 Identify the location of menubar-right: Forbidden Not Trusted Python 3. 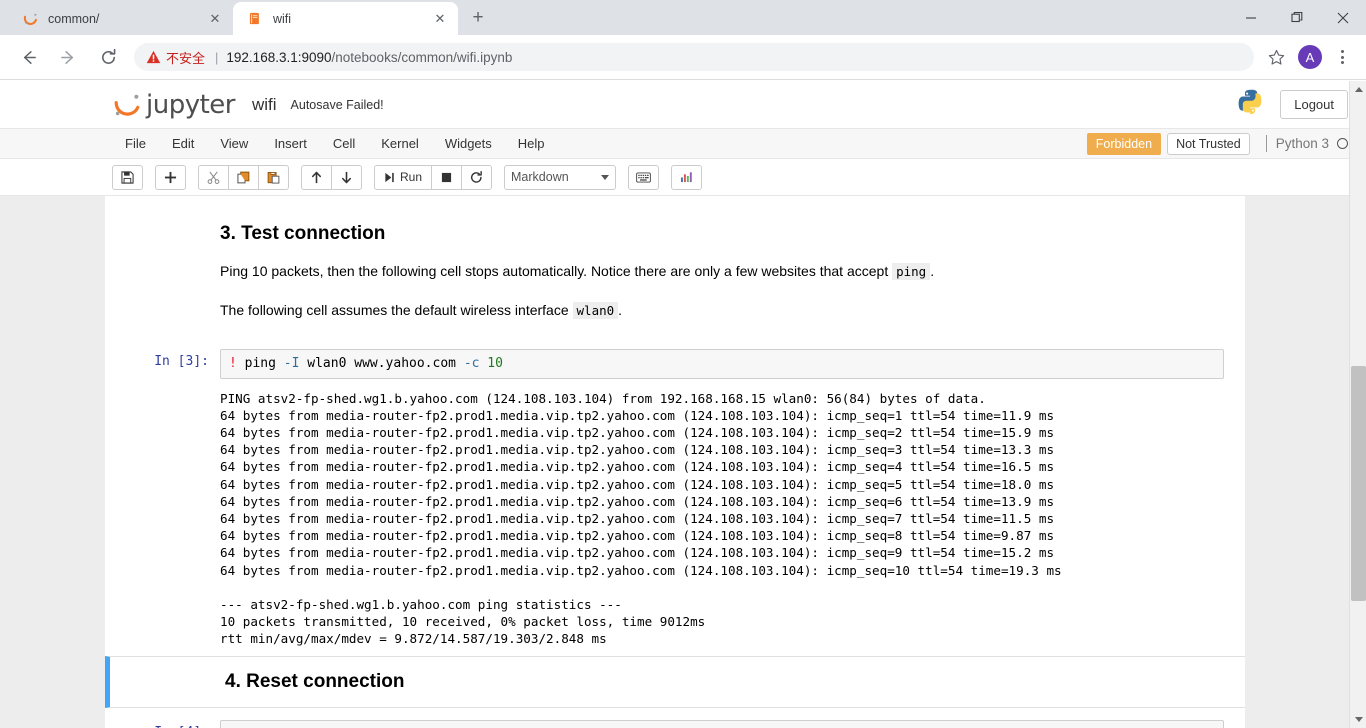
(1226, 143).